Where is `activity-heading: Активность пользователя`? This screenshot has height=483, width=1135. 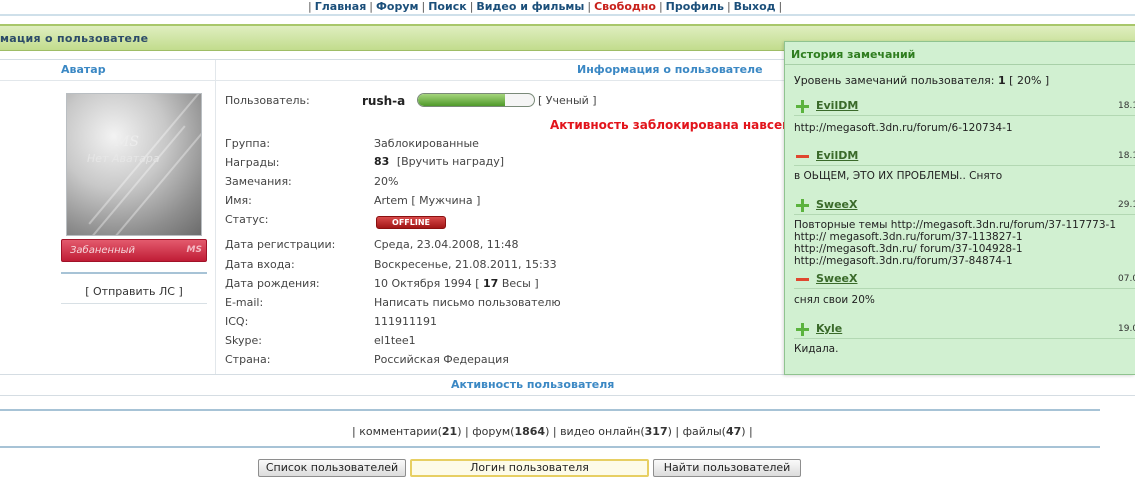 activity-heading: Активность пользователя is located at coordinates (533, 384).